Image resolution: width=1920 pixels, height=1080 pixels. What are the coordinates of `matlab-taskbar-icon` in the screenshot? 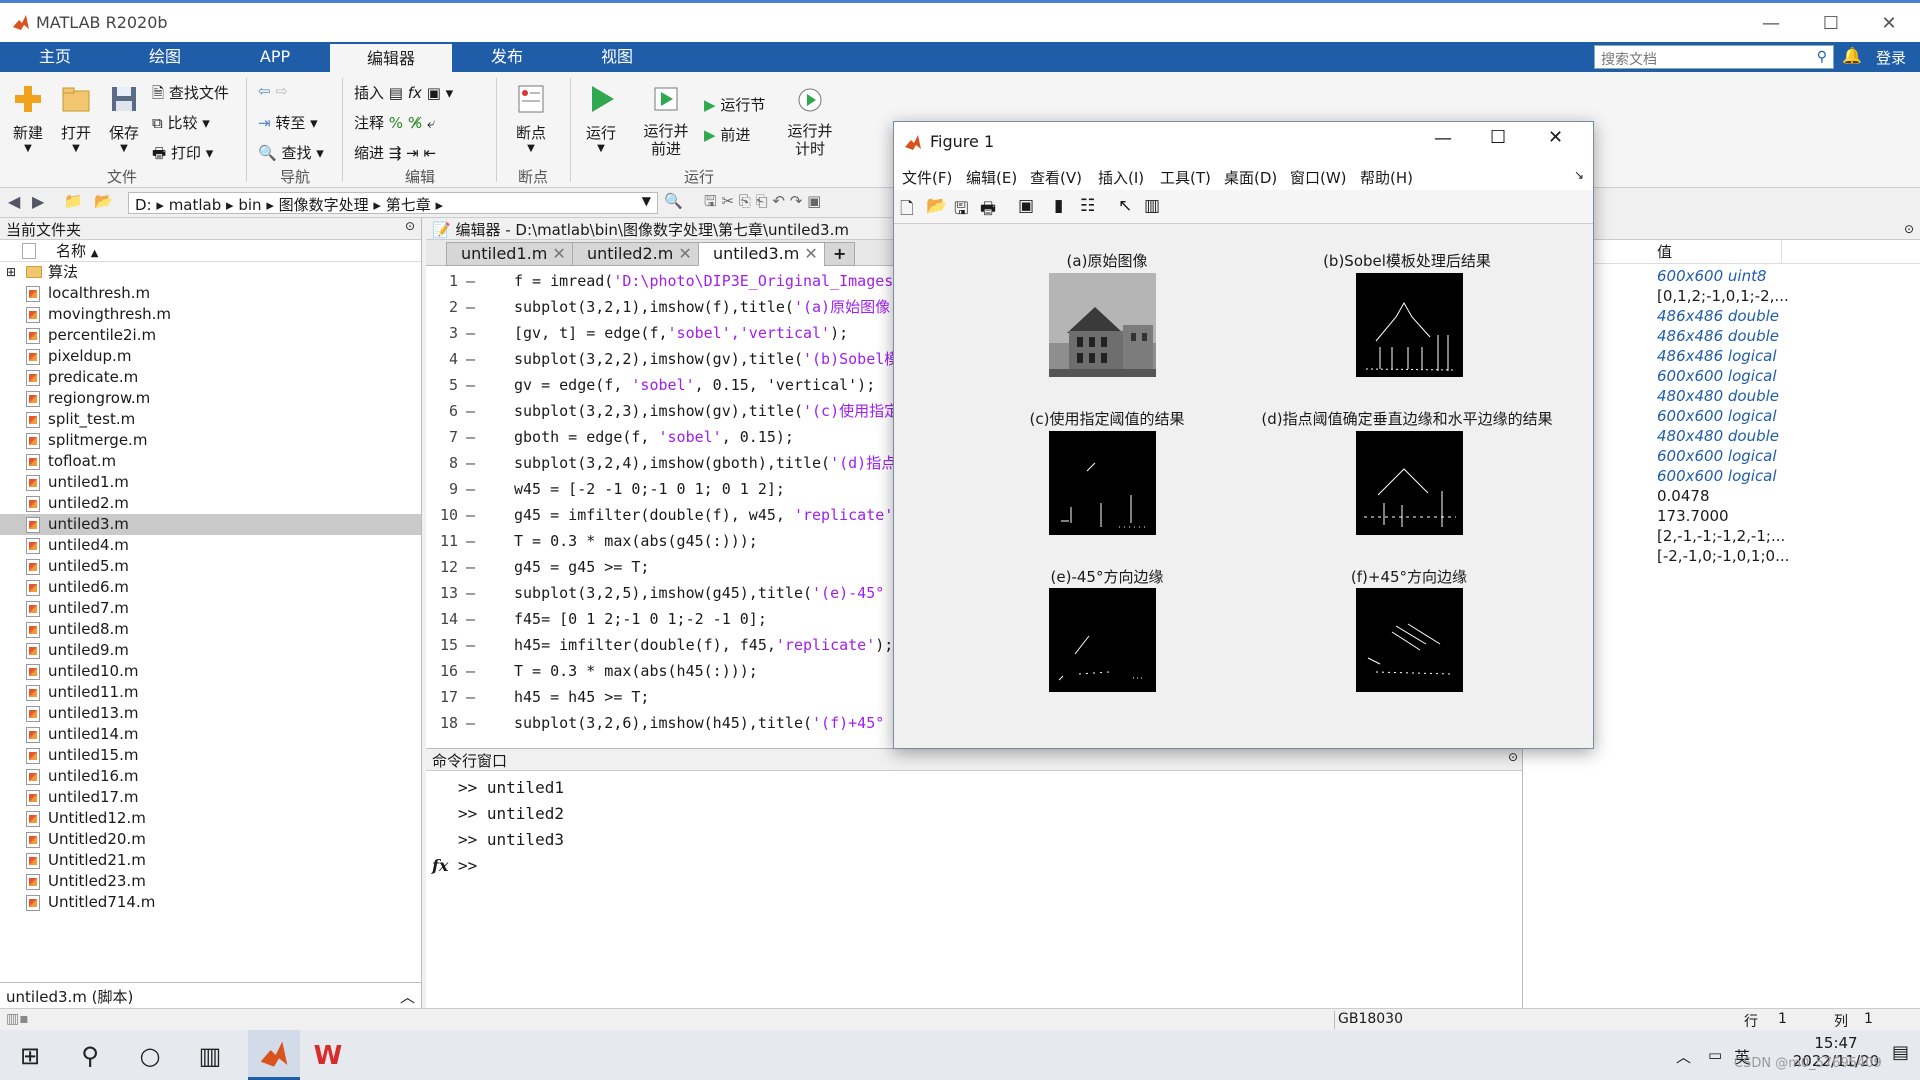 It's located at (274, 1055).